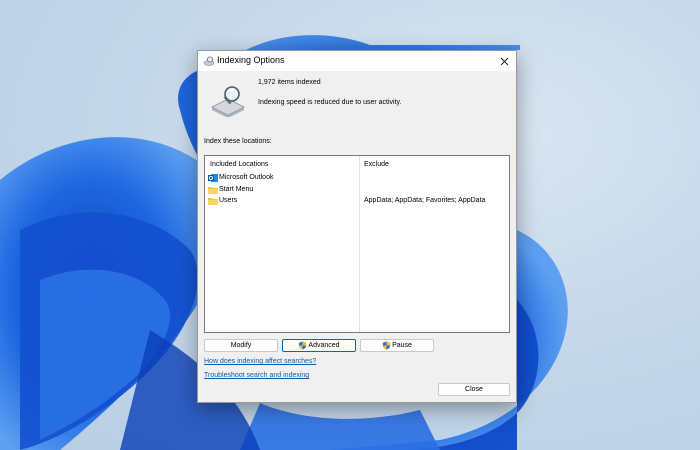  Describe the element at coordinates (283, 201) in the screenshot. I see `location-row-users: Users` at that location.